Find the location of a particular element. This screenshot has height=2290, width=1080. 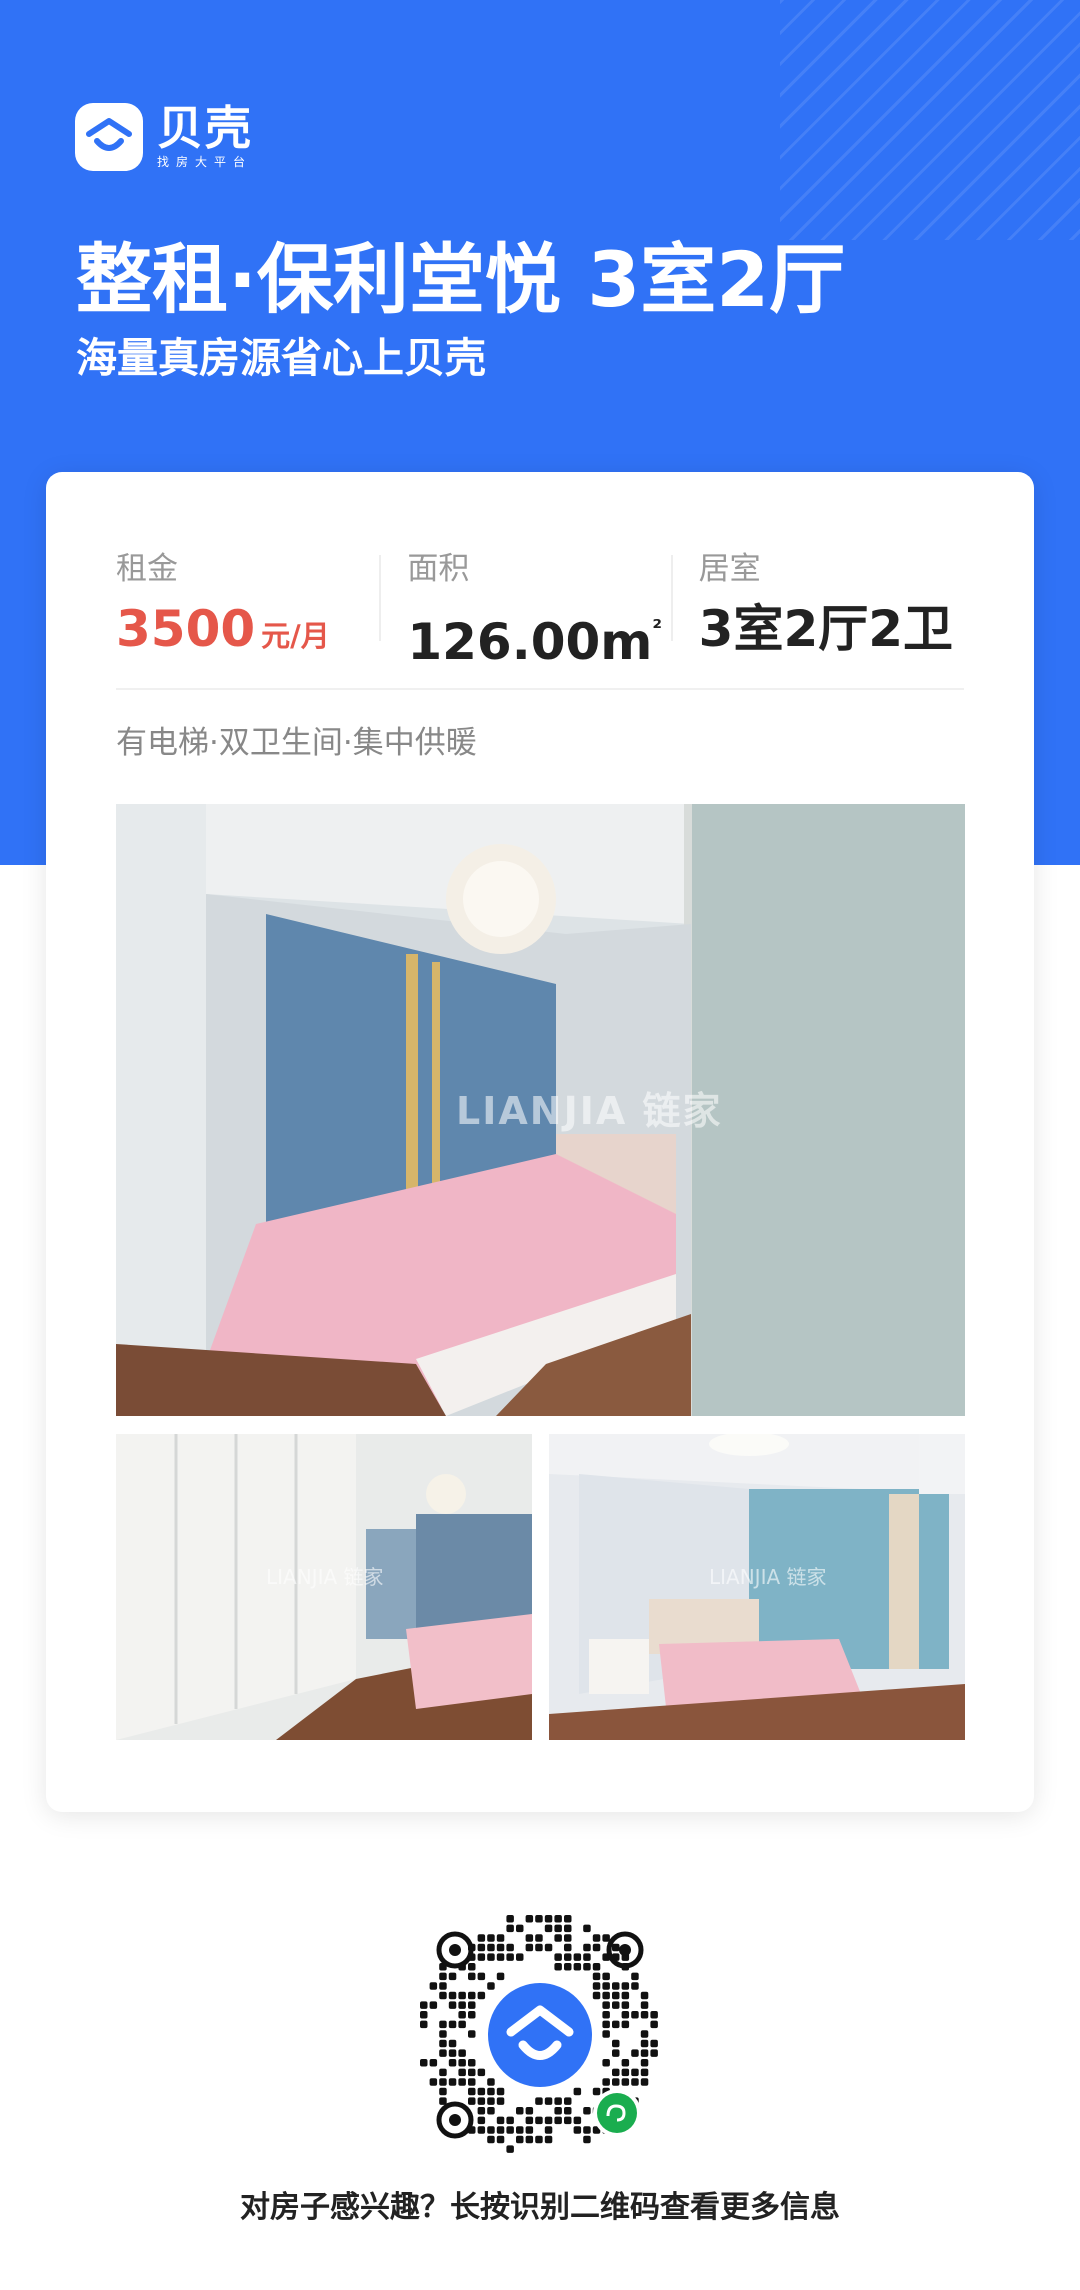

bedroom-photo-image: LIANJIA 链家 is located at coordinates (757, 1587).